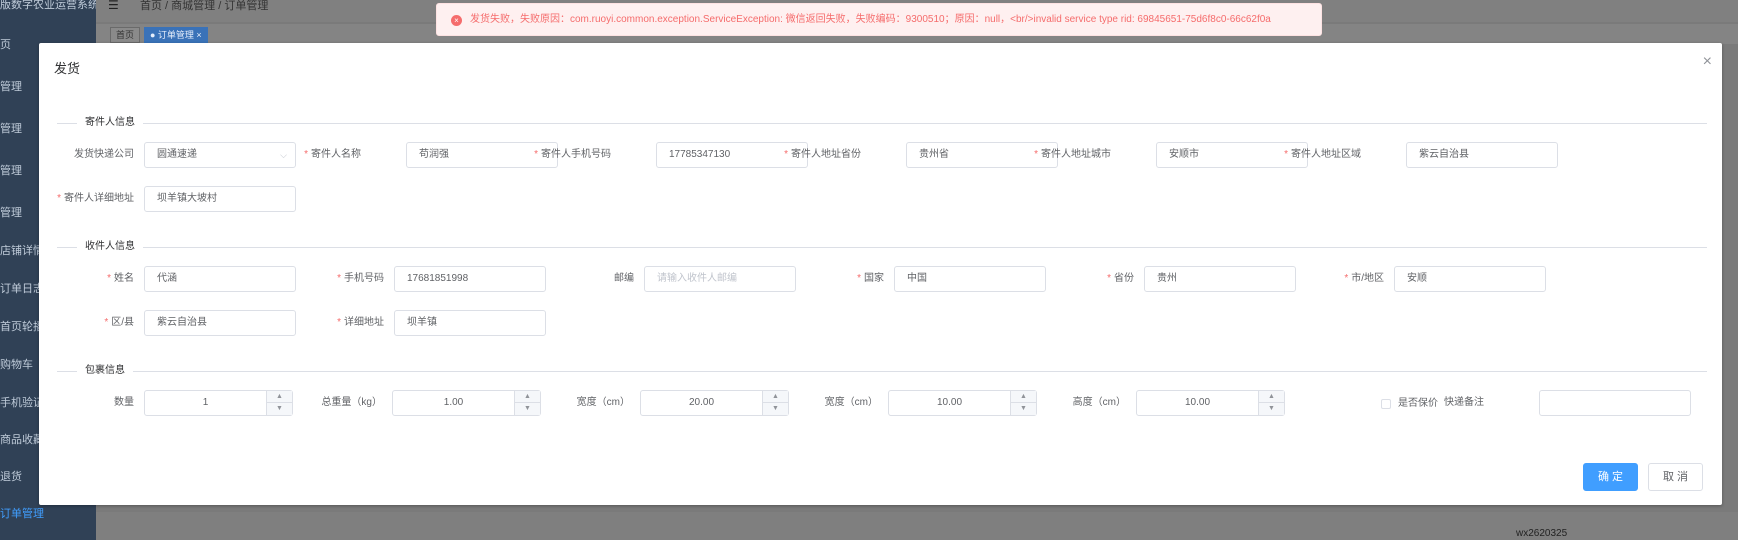  I want to click on sidebar-item-orders: 订单管理, so click(48, 514).